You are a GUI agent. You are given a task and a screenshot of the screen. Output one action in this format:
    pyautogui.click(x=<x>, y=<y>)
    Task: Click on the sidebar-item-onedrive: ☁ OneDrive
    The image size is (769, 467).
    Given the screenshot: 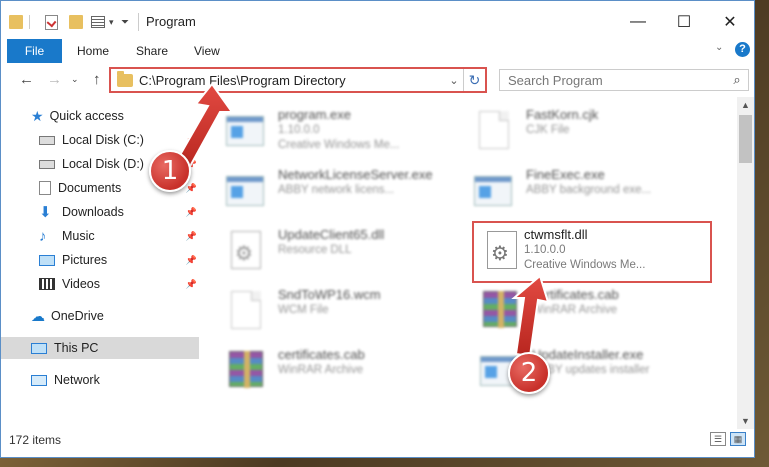 What is the action you would take?
    pyautogui.click(x=100, y=316)
    